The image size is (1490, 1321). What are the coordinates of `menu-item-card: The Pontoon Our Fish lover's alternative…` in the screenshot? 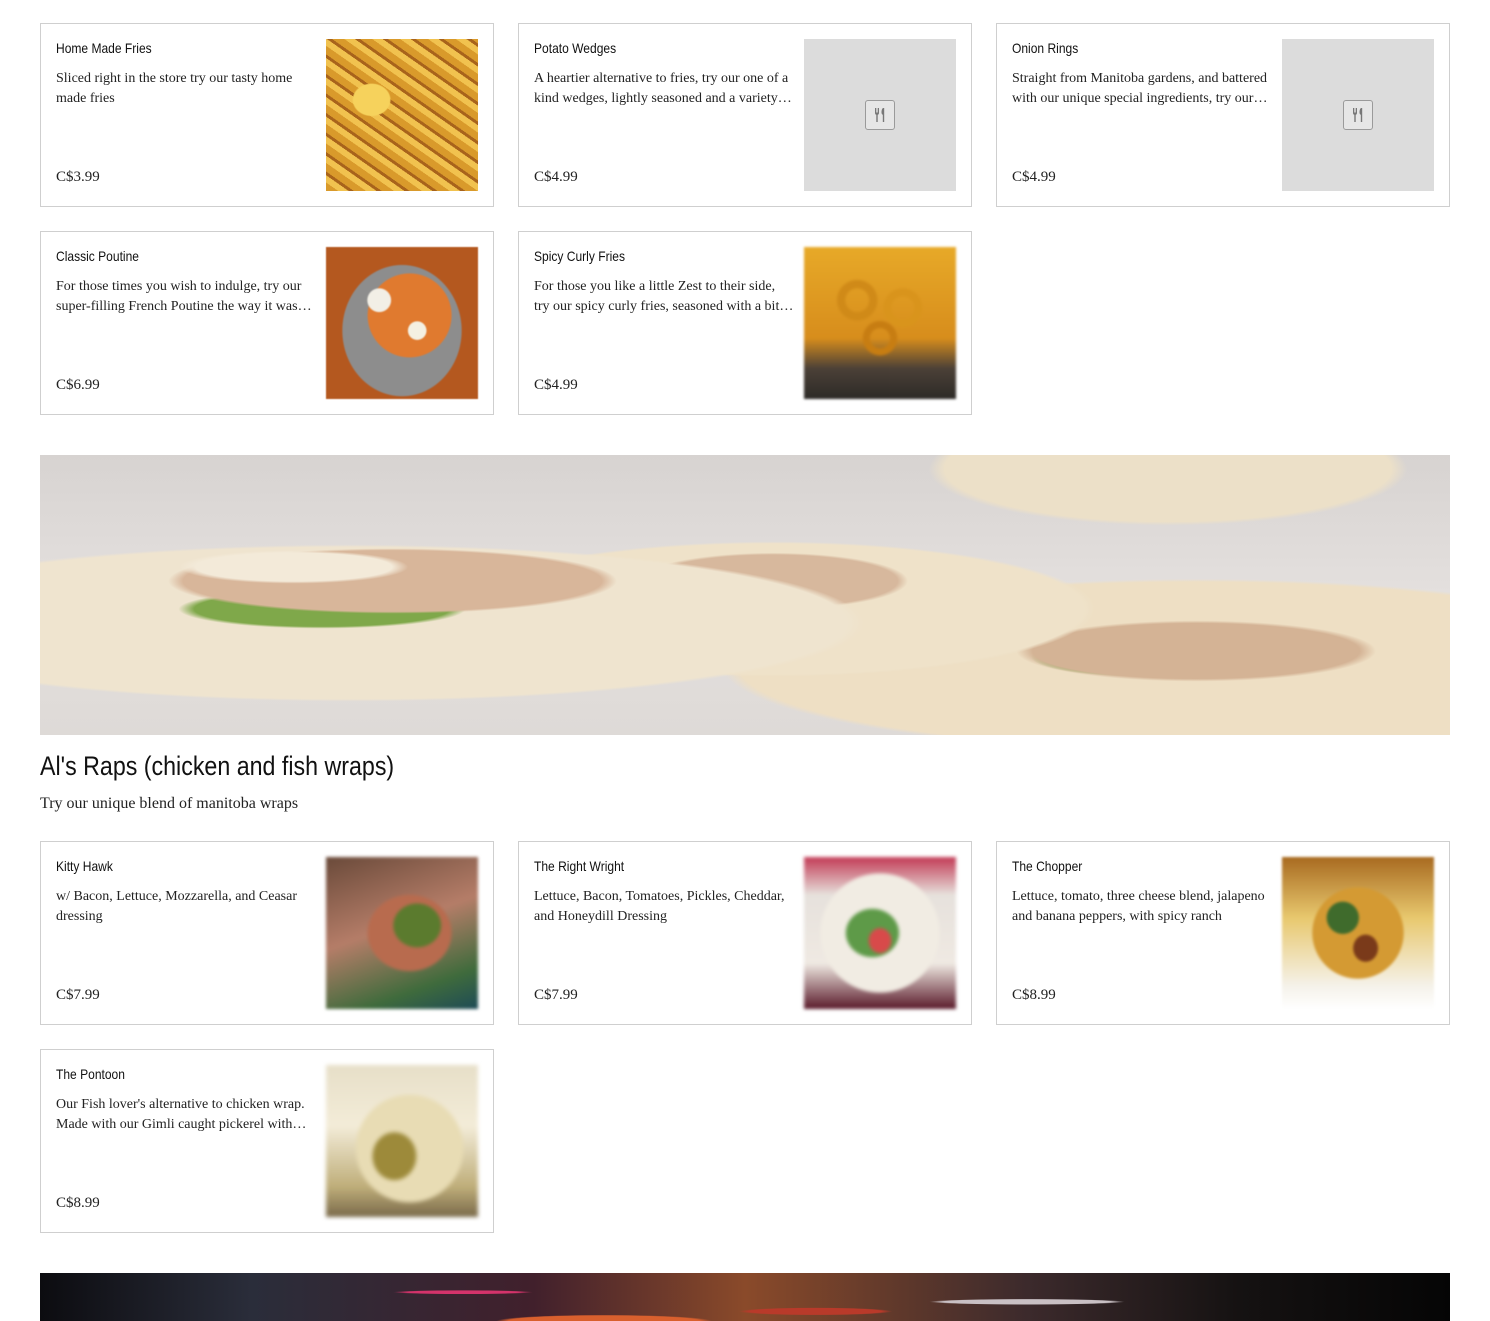 It's located at (267, 1141).